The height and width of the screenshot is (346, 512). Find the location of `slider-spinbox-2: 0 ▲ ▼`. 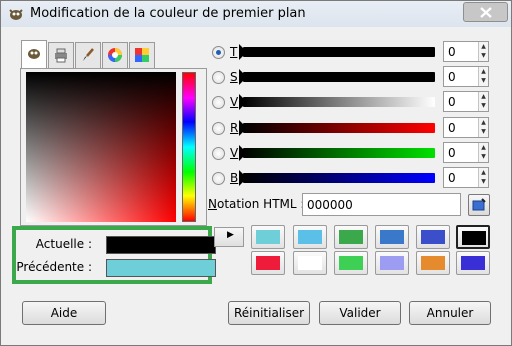

slider-spinbox-2: 0 ▲ ▼ is located at coordinates (466, 101).